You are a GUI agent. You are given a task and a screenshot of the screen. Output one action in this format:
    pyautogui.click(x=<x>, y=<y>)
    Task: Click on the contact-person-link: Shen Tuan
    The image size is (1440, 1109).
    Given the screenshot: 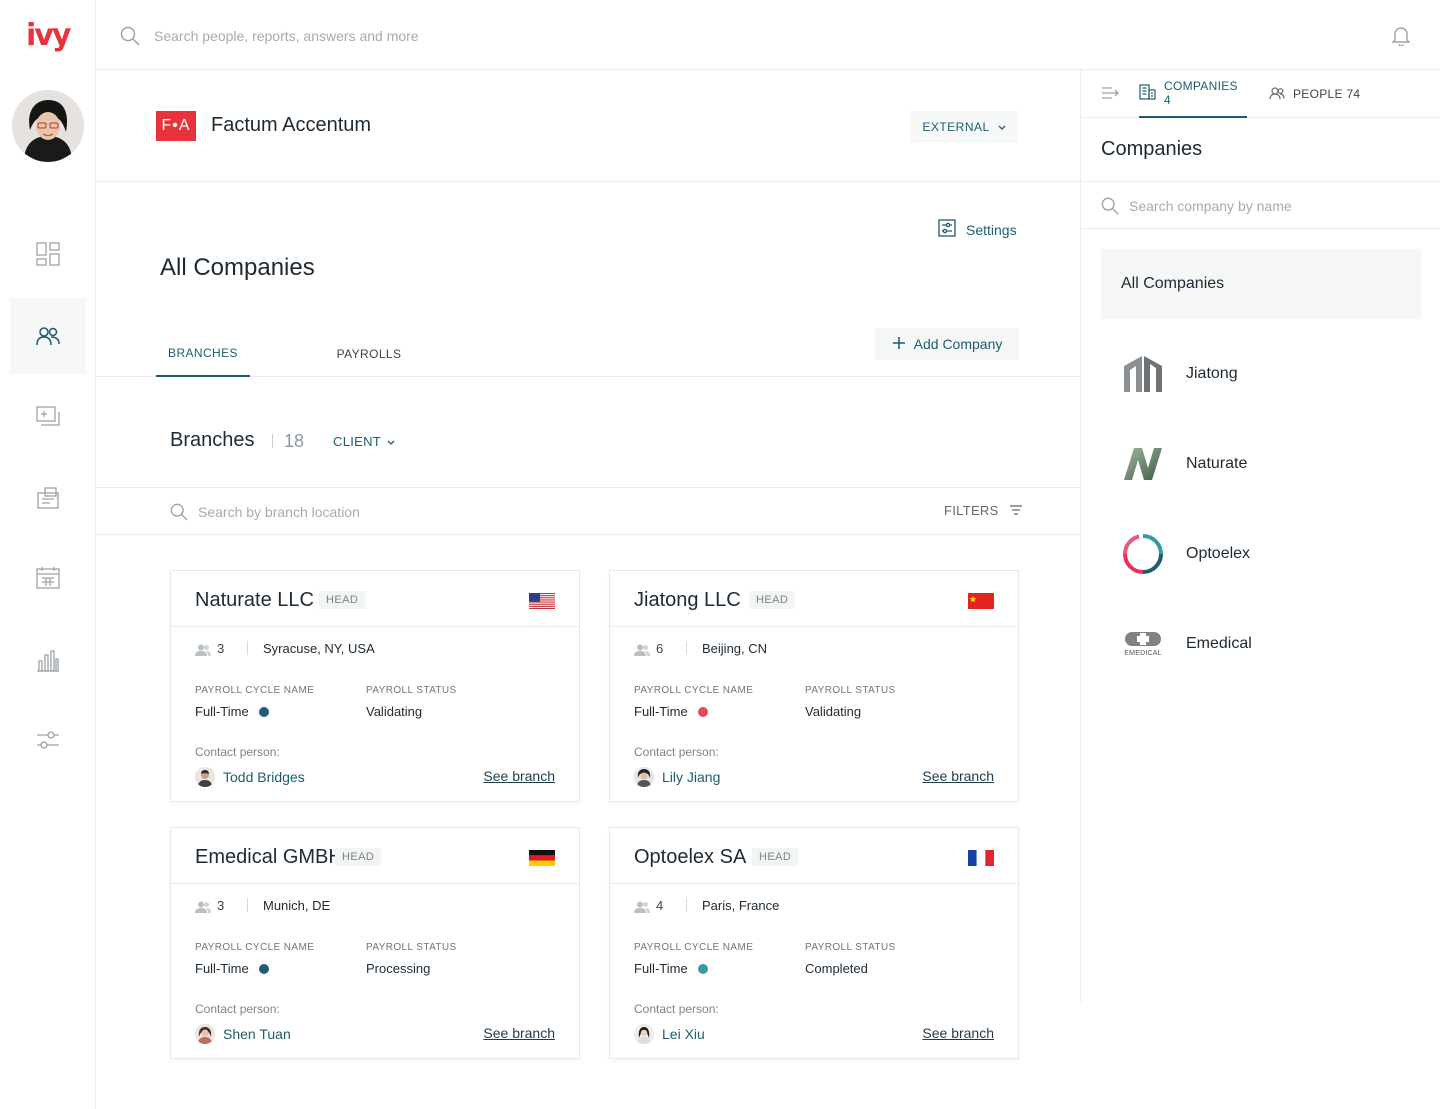 What is the action you would take?
    pyautogui.click(x=243, y=1034)
    